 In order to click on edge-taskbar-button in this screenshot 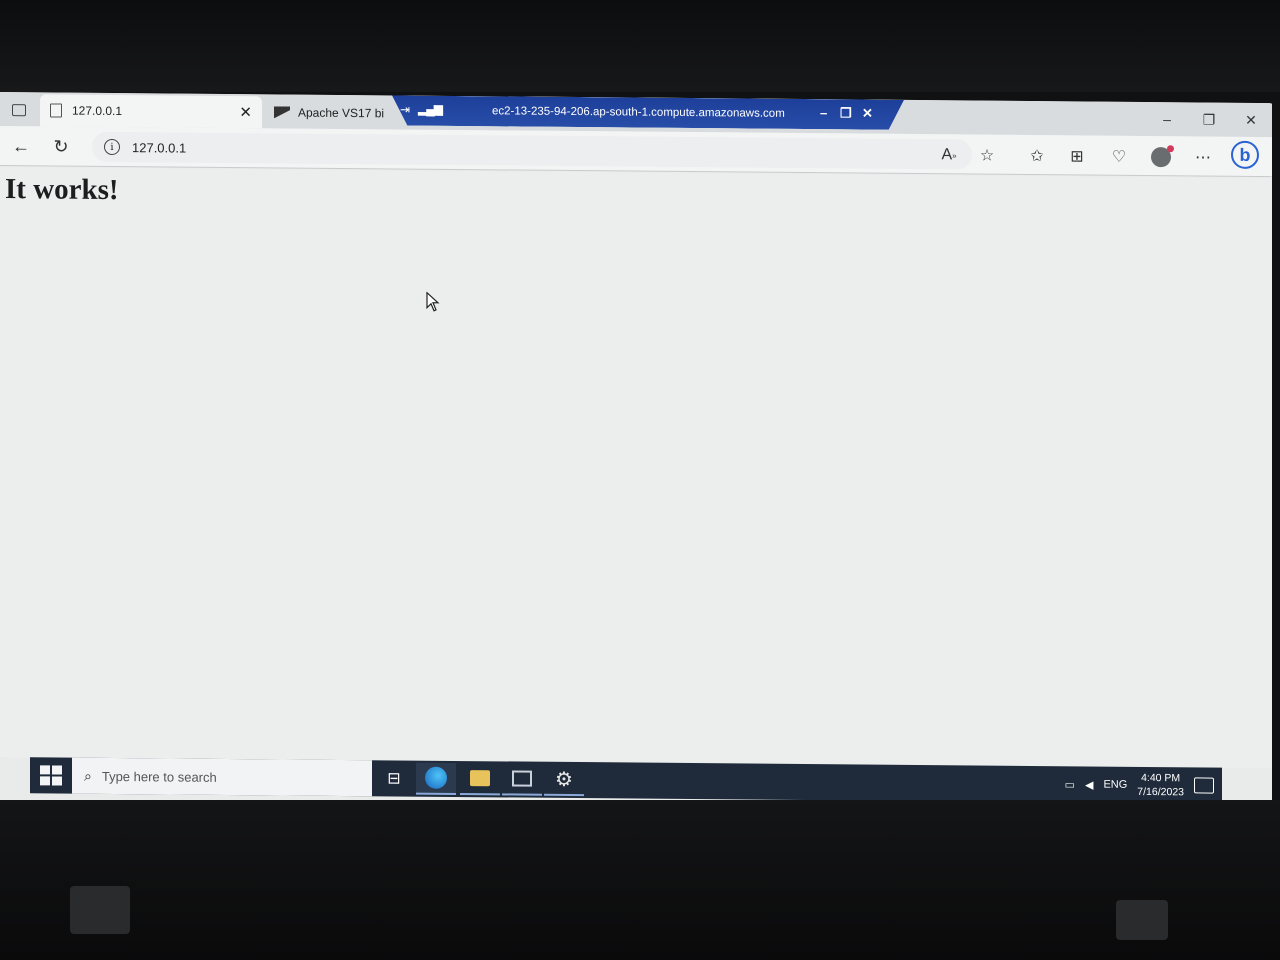, I will do `click(436, 778)`.